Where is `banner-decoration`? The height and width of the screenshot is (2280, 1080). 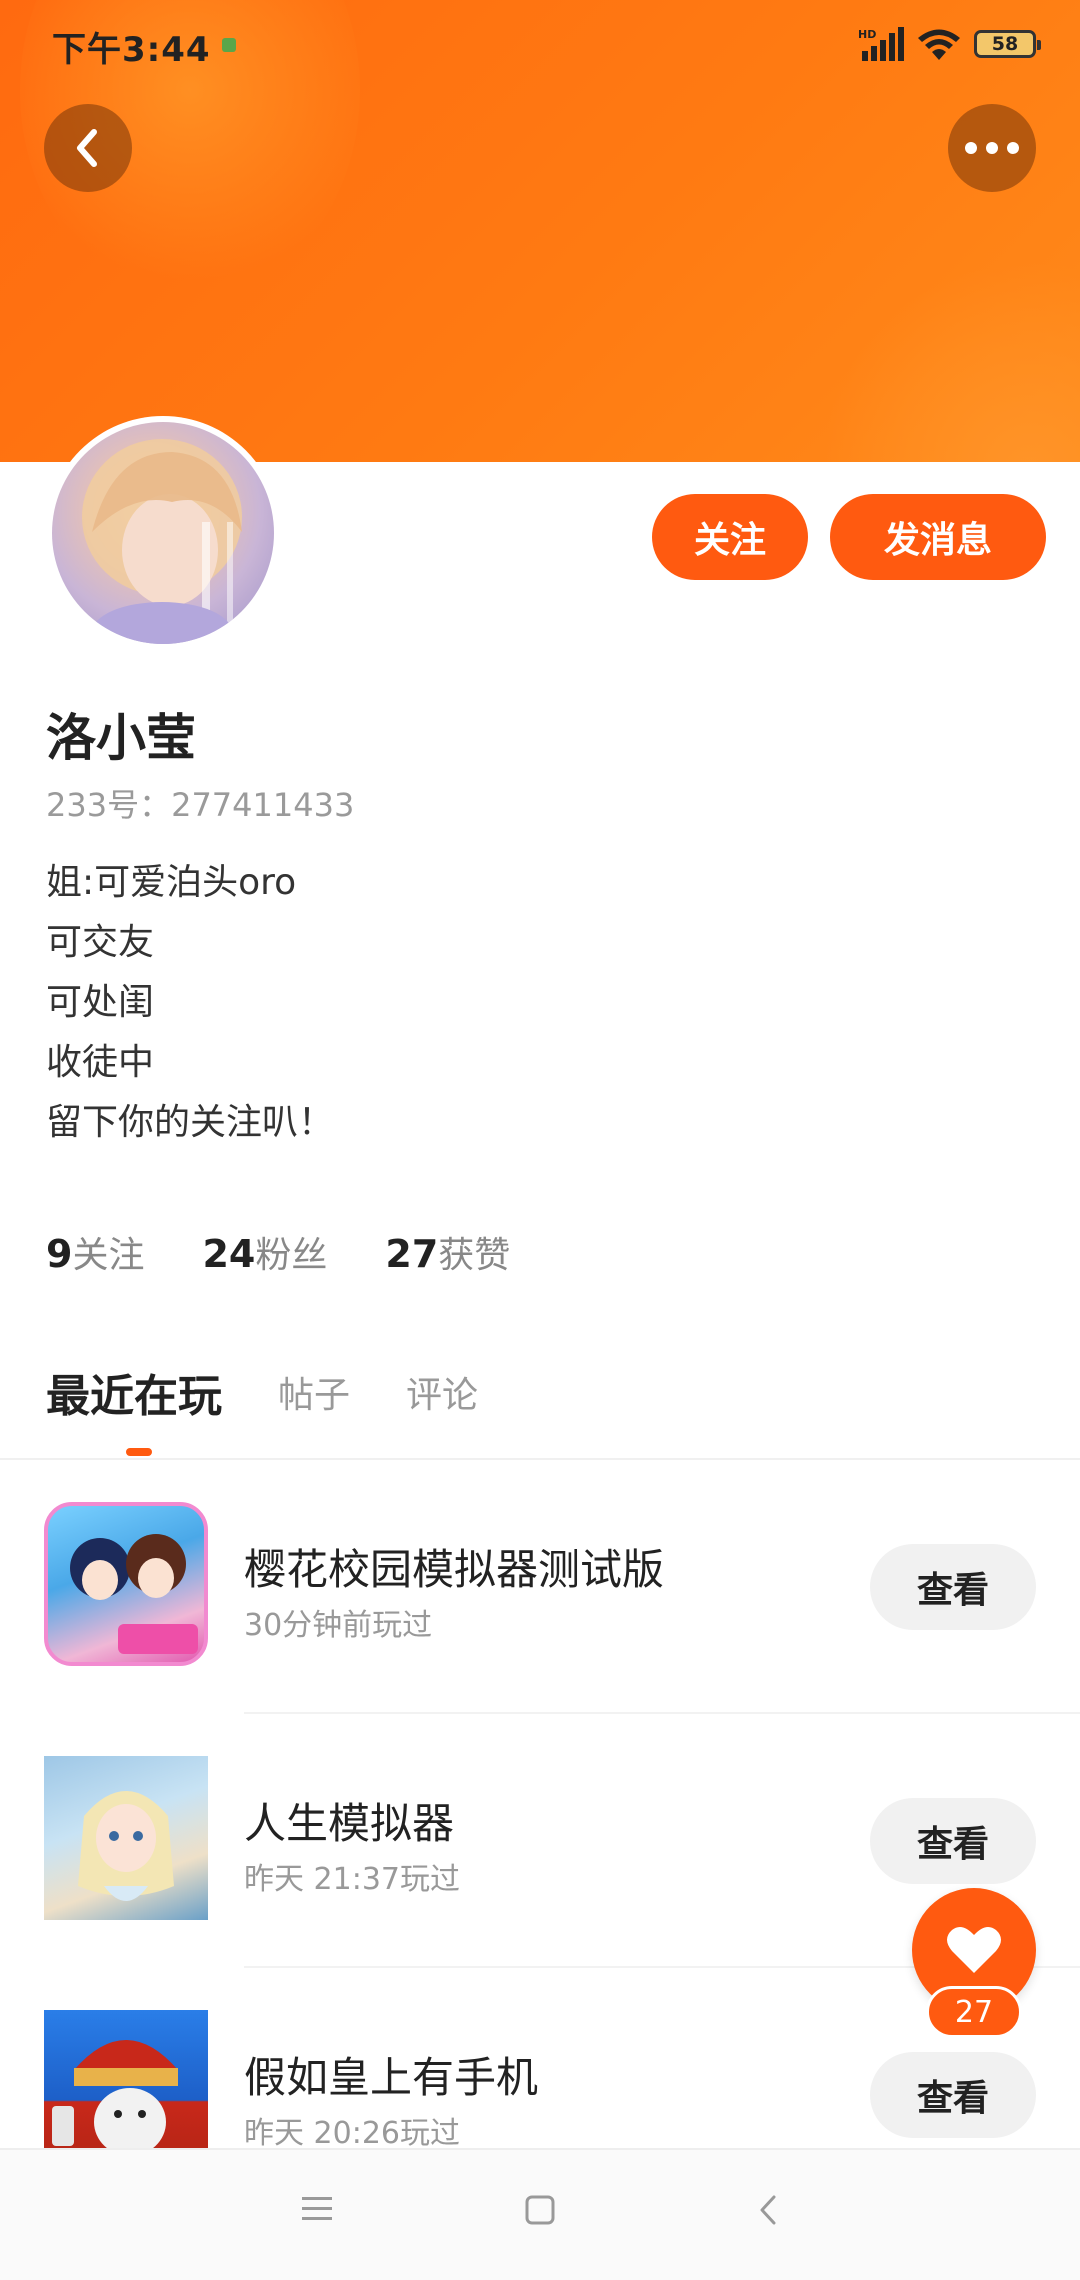 banner-decoration is located at coordinates (950, 361).